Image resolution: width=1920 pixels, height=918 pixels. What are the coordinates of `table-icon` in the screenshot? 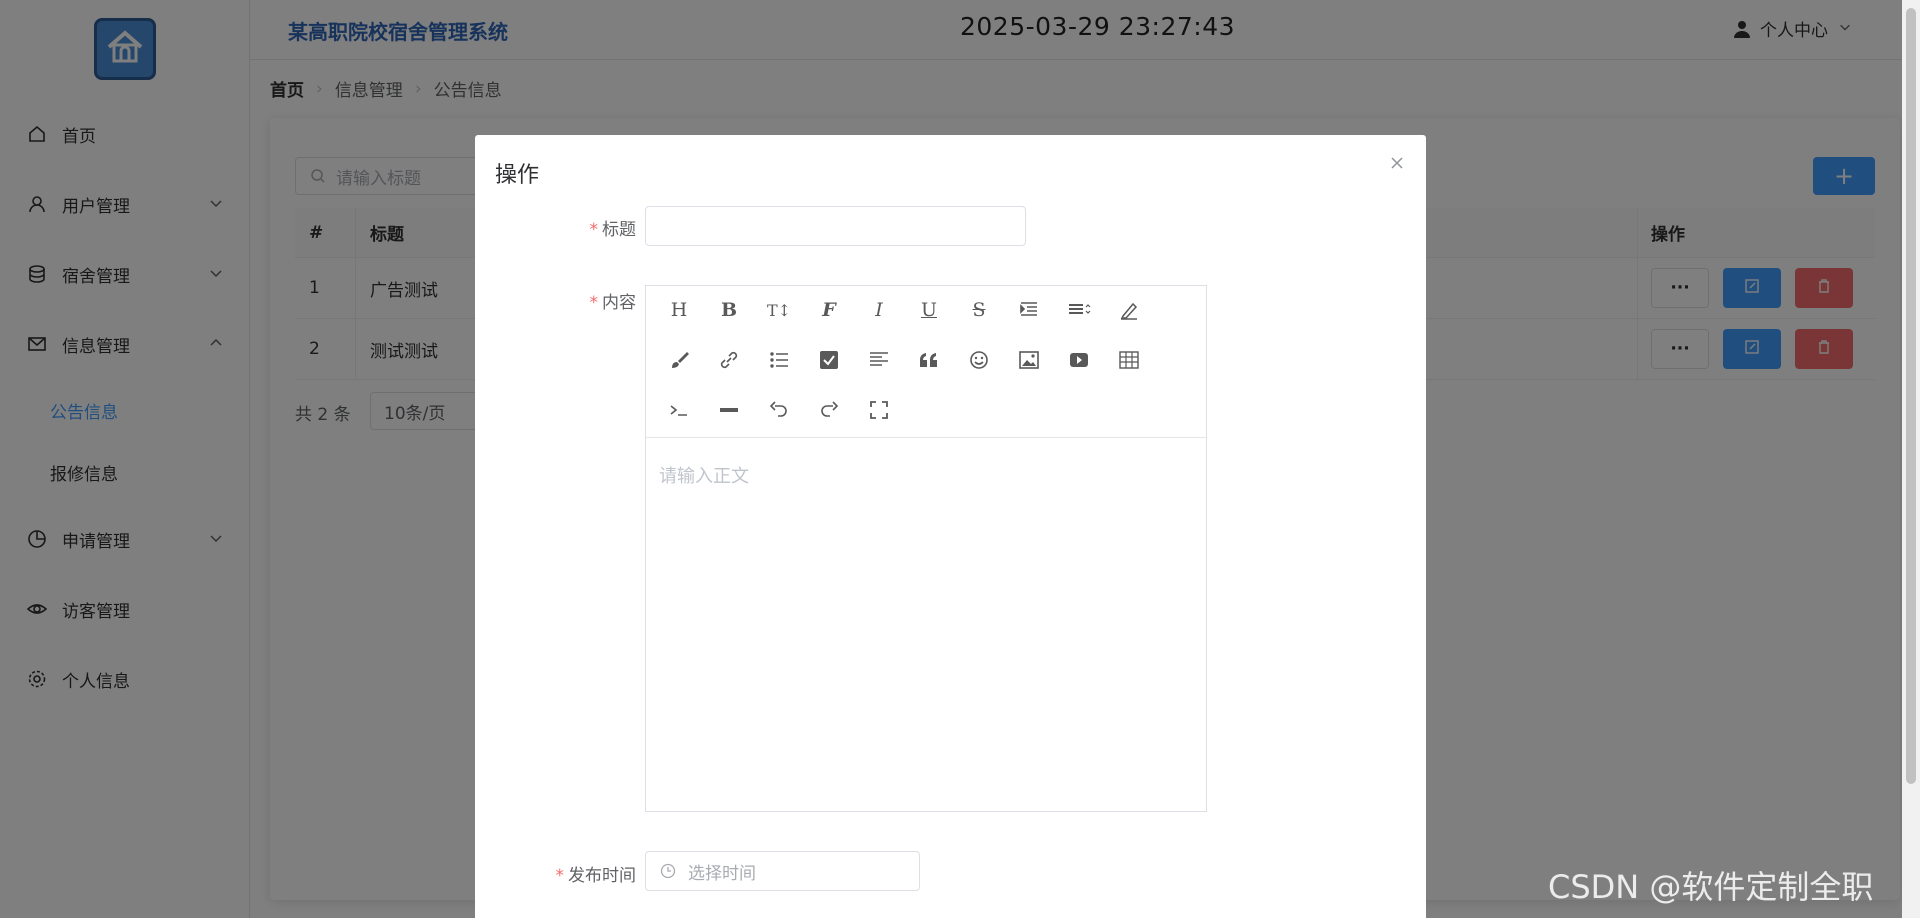 It's located at (1129, 360).